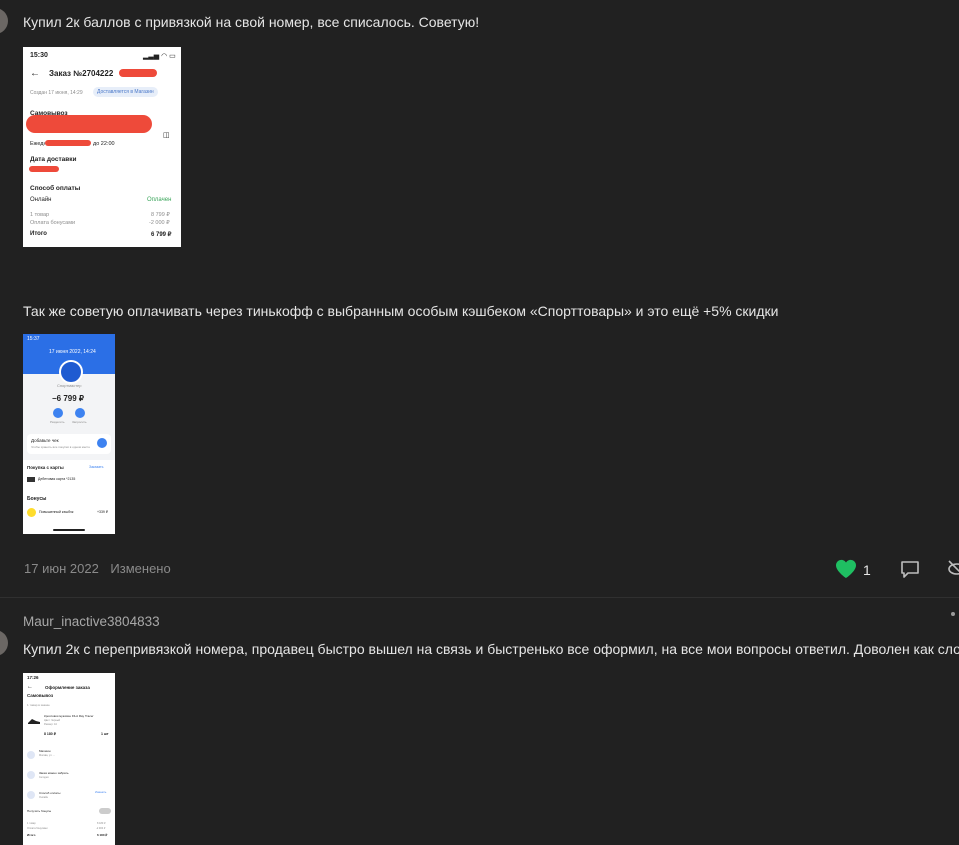 This screenshot has width=959, height=845. I want to click on split-label: Разделить, so click(57, 422).